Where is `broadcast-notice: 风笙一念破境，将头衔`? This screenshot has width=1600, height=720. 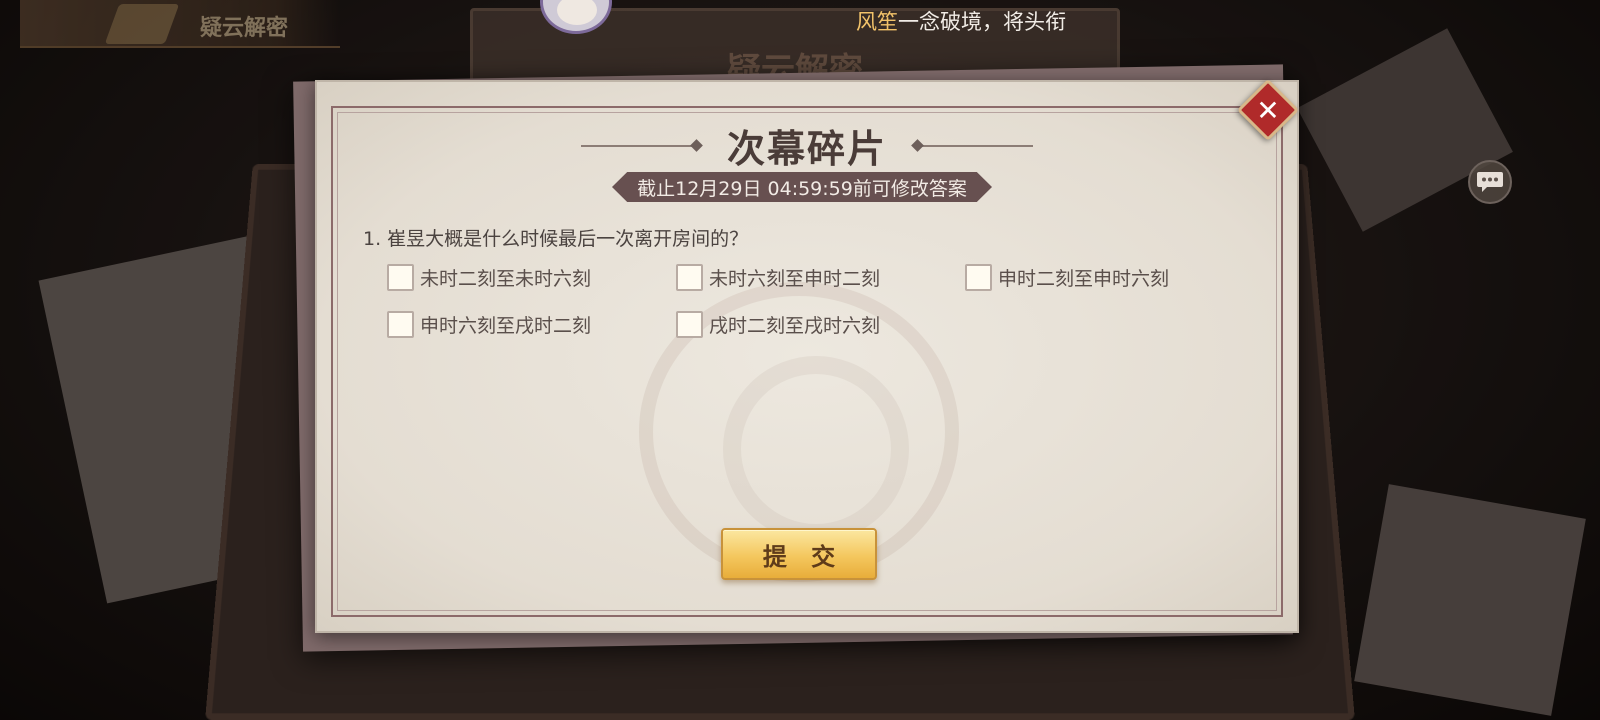 broadcast-notice: 风笙一念破境，将头衔 is located at coordinates (961, 21).